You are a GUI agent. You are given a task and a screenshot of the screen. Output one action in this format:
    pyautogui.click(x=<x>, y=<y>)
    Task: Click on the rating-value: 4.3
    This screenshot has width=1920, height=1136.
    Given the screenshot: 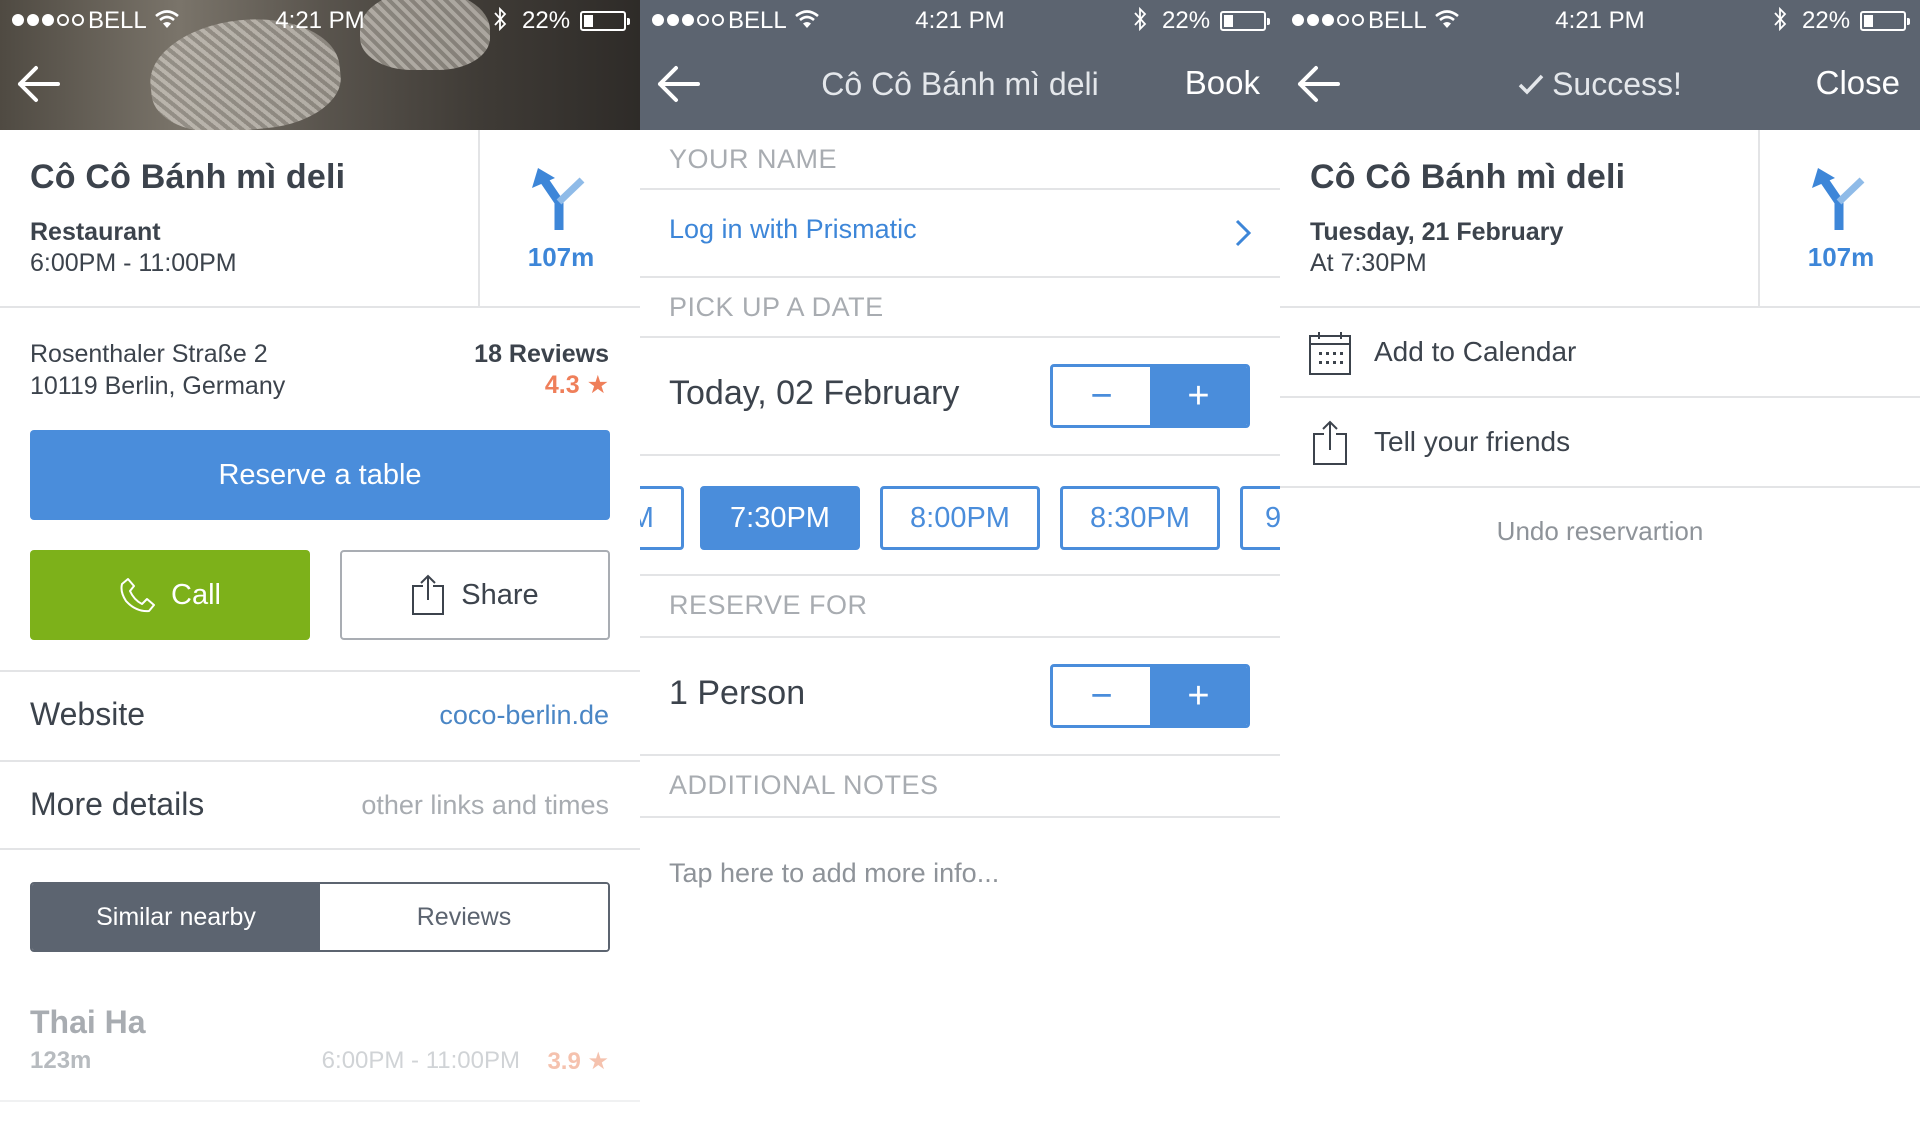 What is the action you would take?
    pyautogui.click(x=562, y=385)
    